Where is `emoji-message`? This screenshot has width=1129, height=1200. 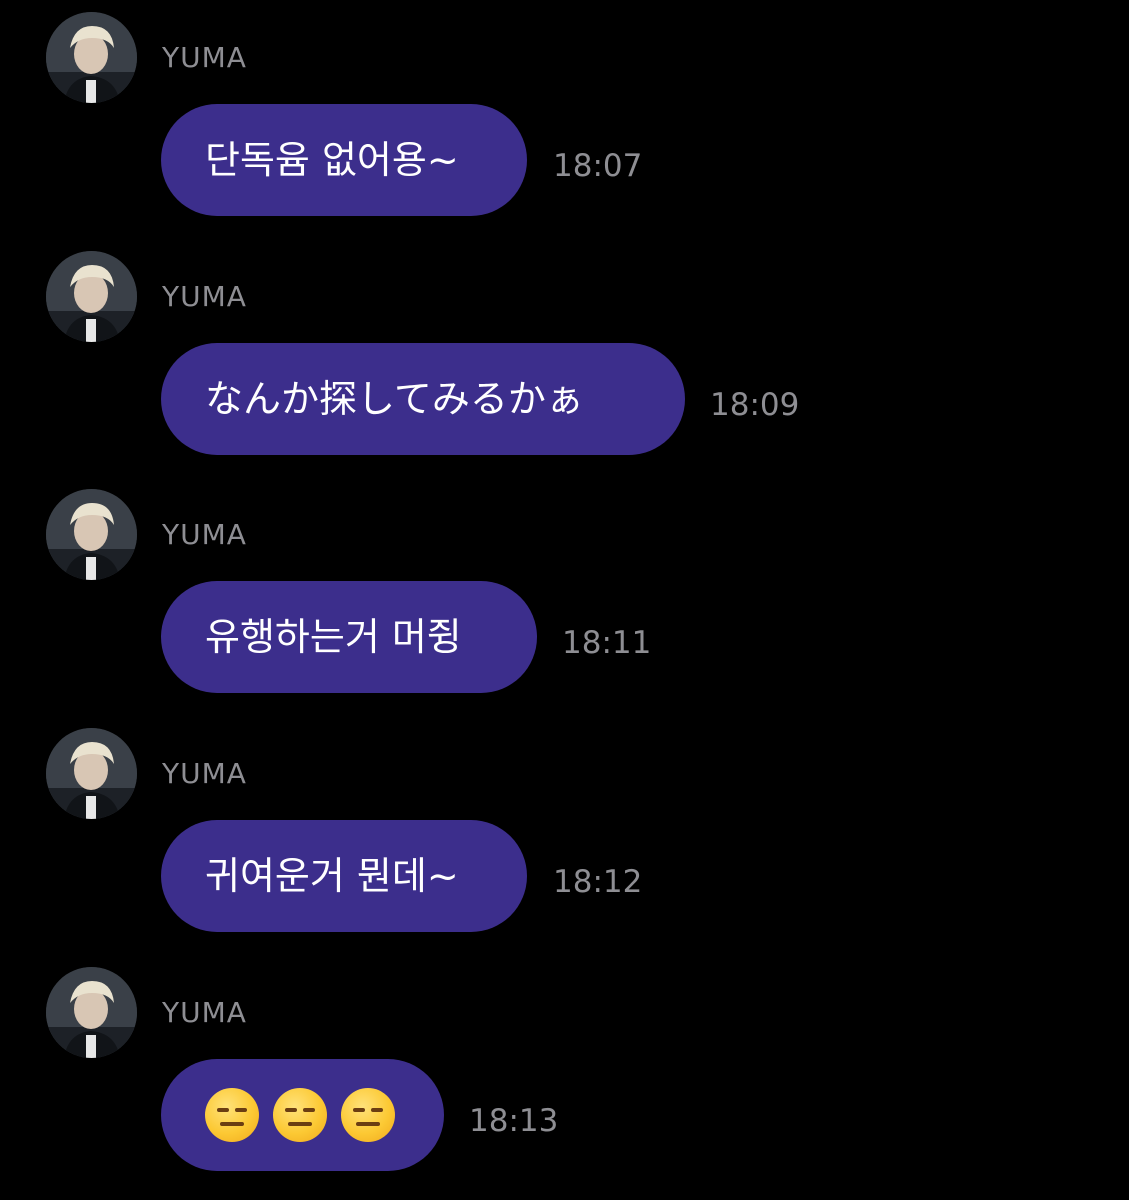 emoji-message is located at coordinates (300, 1115).